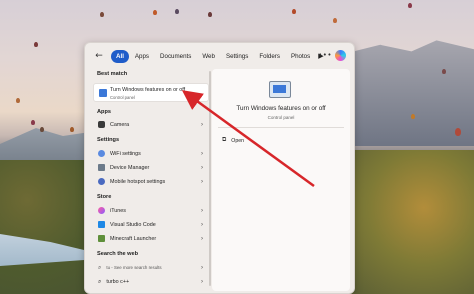 The image size is (474, 294). I want to click on setting-item-wifi: WiFi settings ›, so click(151, 153).